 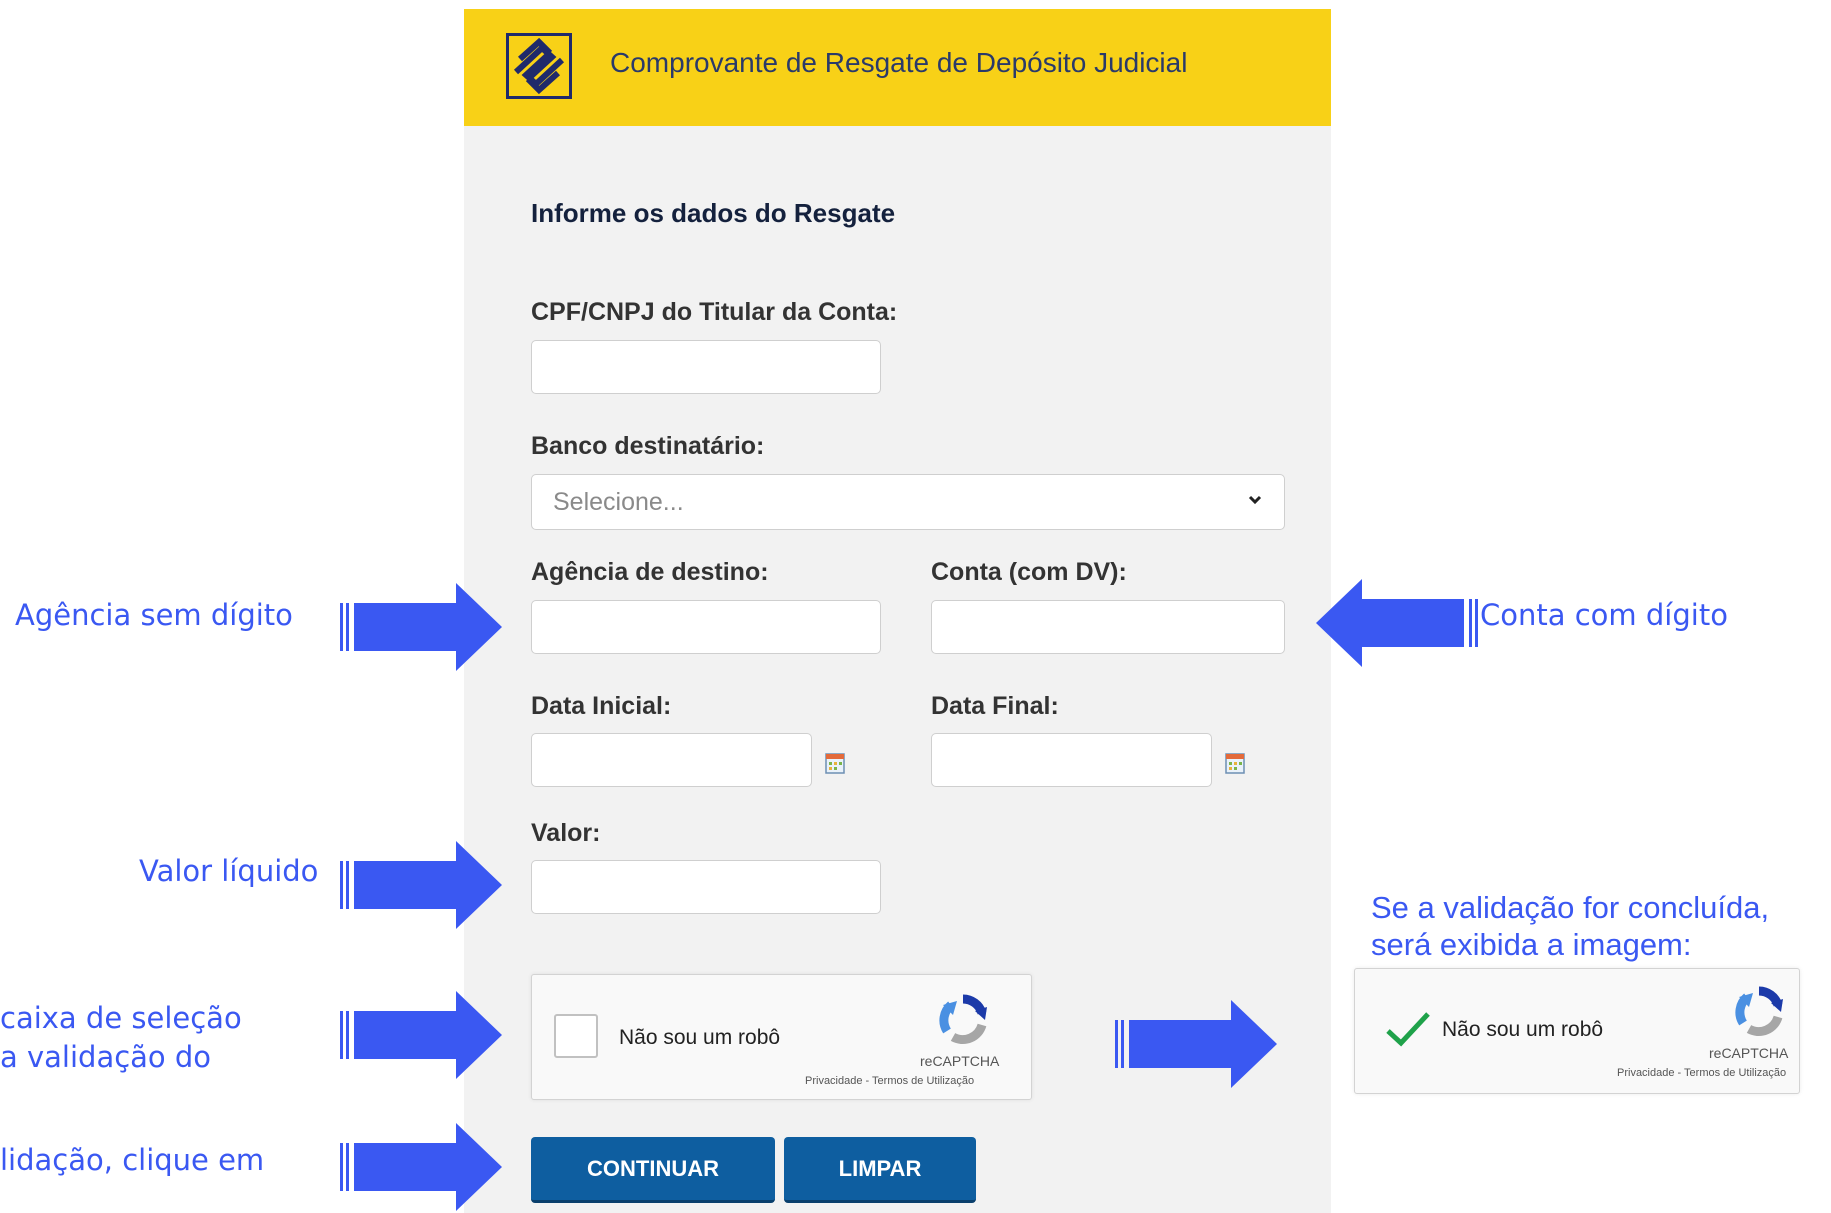 I want to click on banco-do-brasil-logo-icon, so click(x=539, y=66).